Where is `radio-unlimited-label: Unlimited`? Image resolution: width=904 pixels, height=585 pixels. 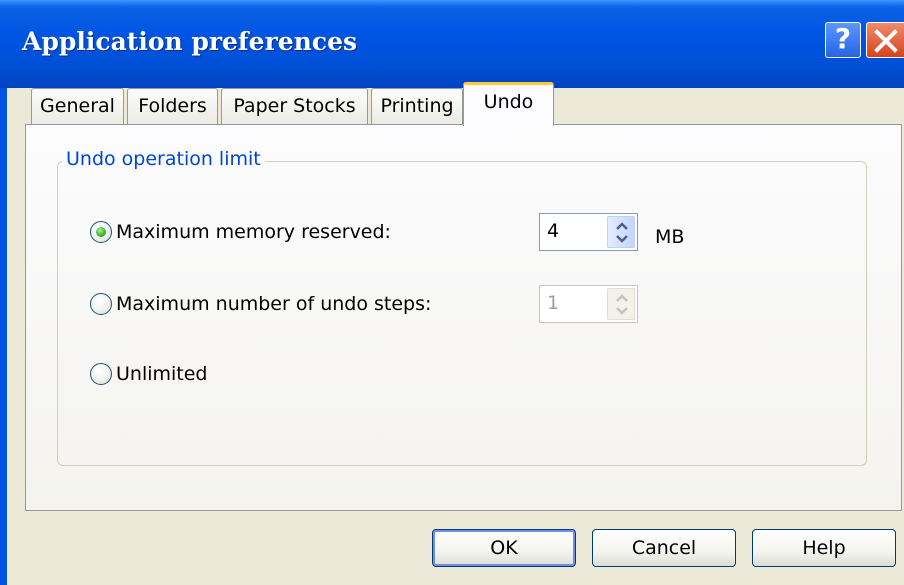
radio-unlimited-label: Unlimited is located at coordinates (162, 374).